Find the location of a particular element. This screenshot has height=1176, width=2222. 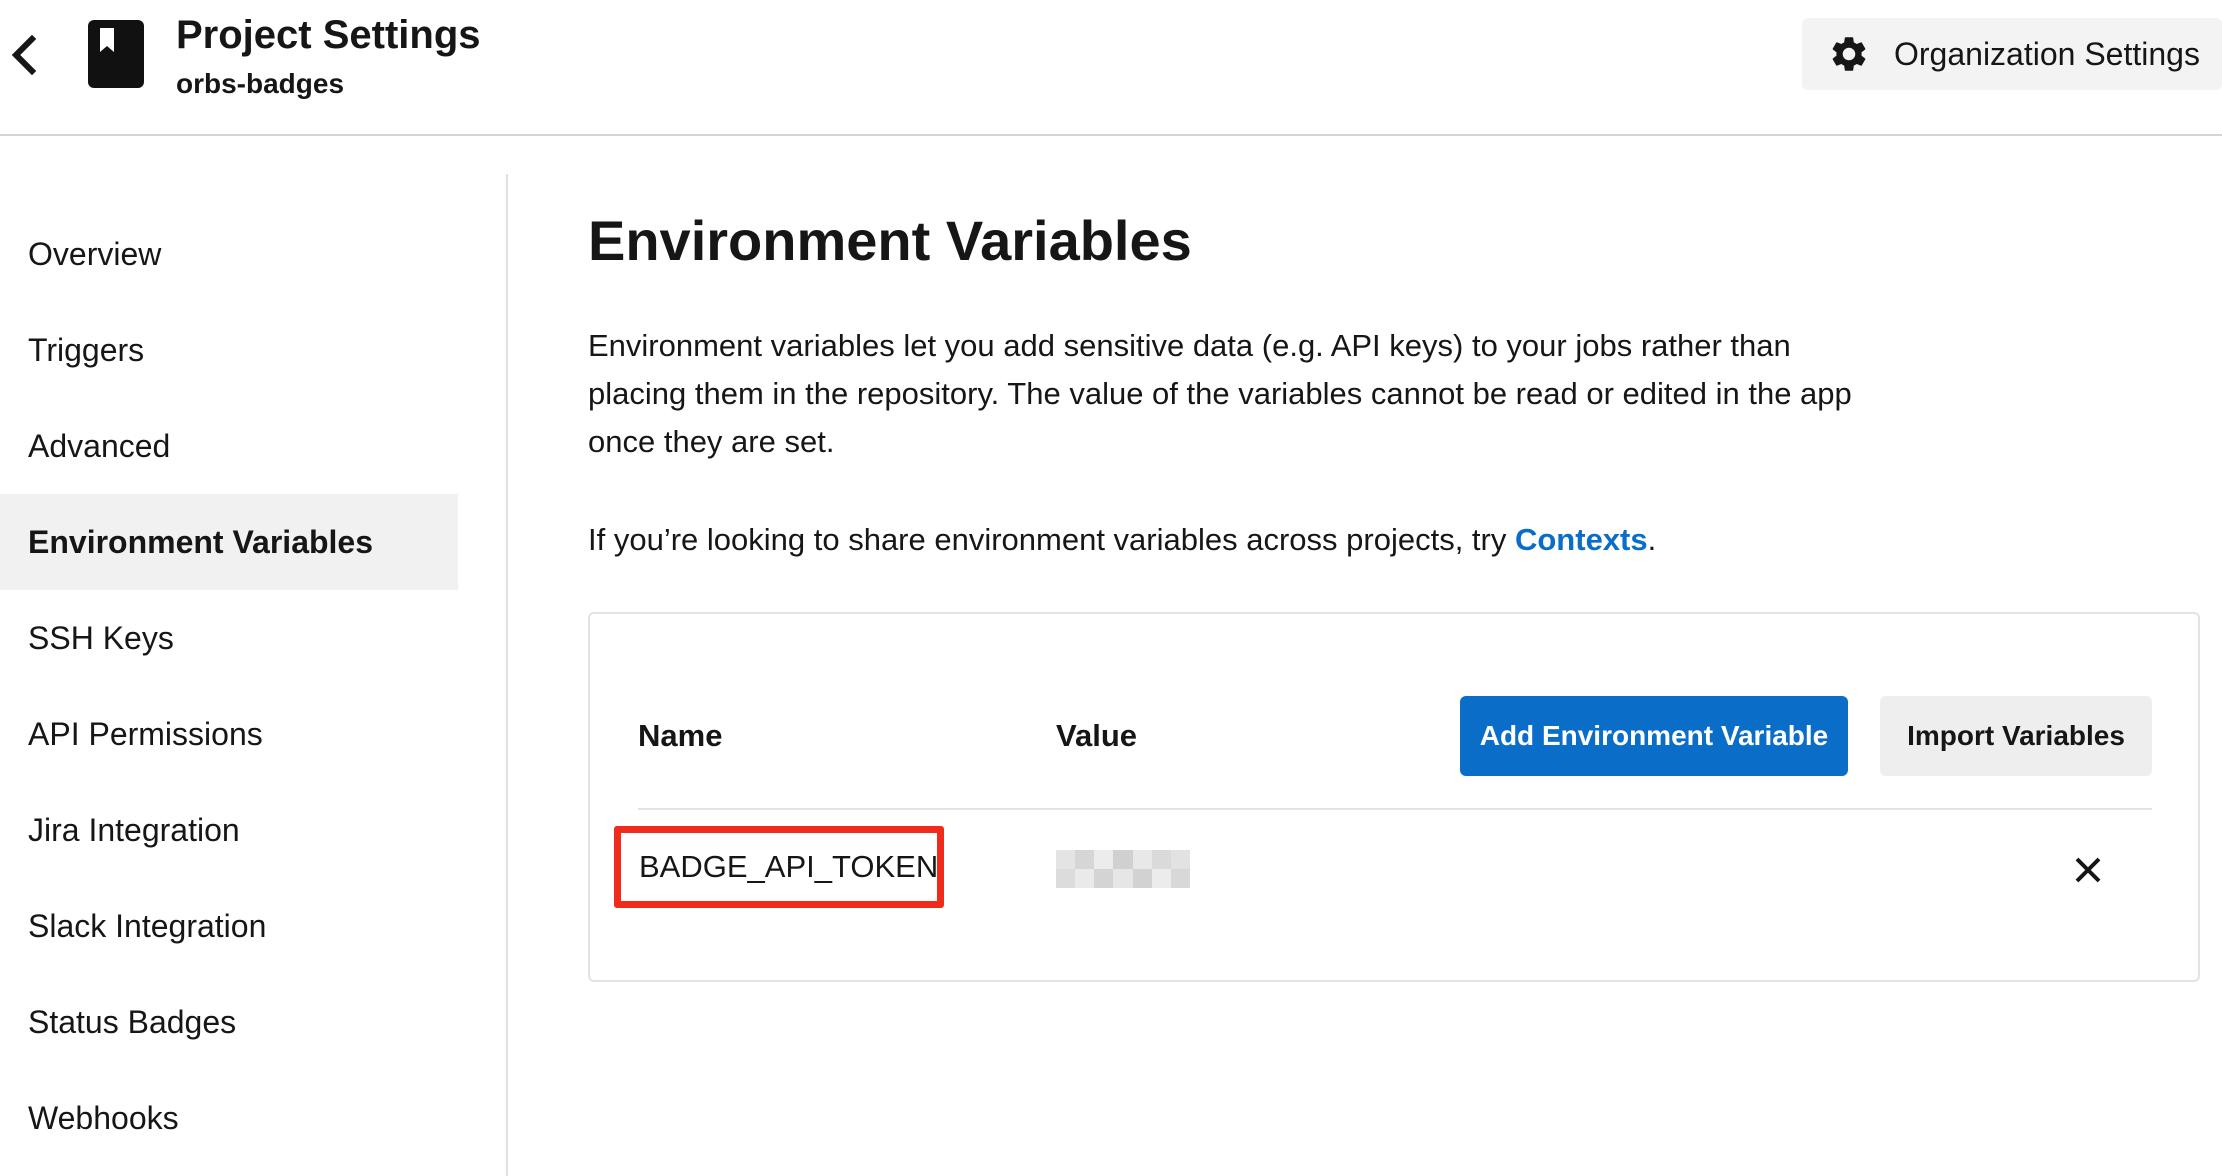

page-title: Project Settings is located at coordinates (328, 35).